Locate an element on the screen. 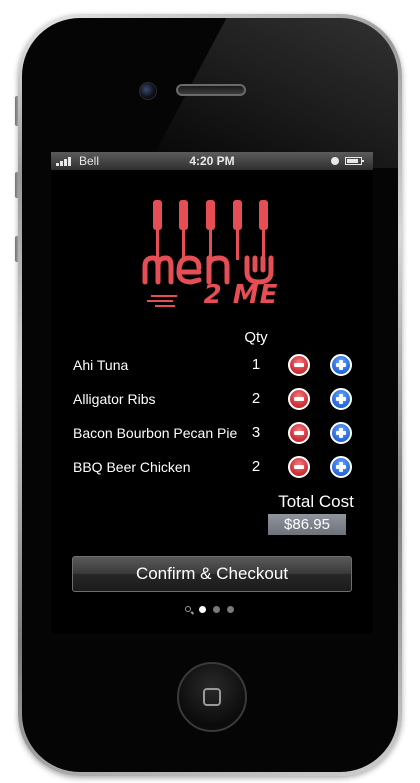 Image resolution: width=420 pixels, height=783 pixels. status-time: 4:20 PM is located at coordinates (212, 161).